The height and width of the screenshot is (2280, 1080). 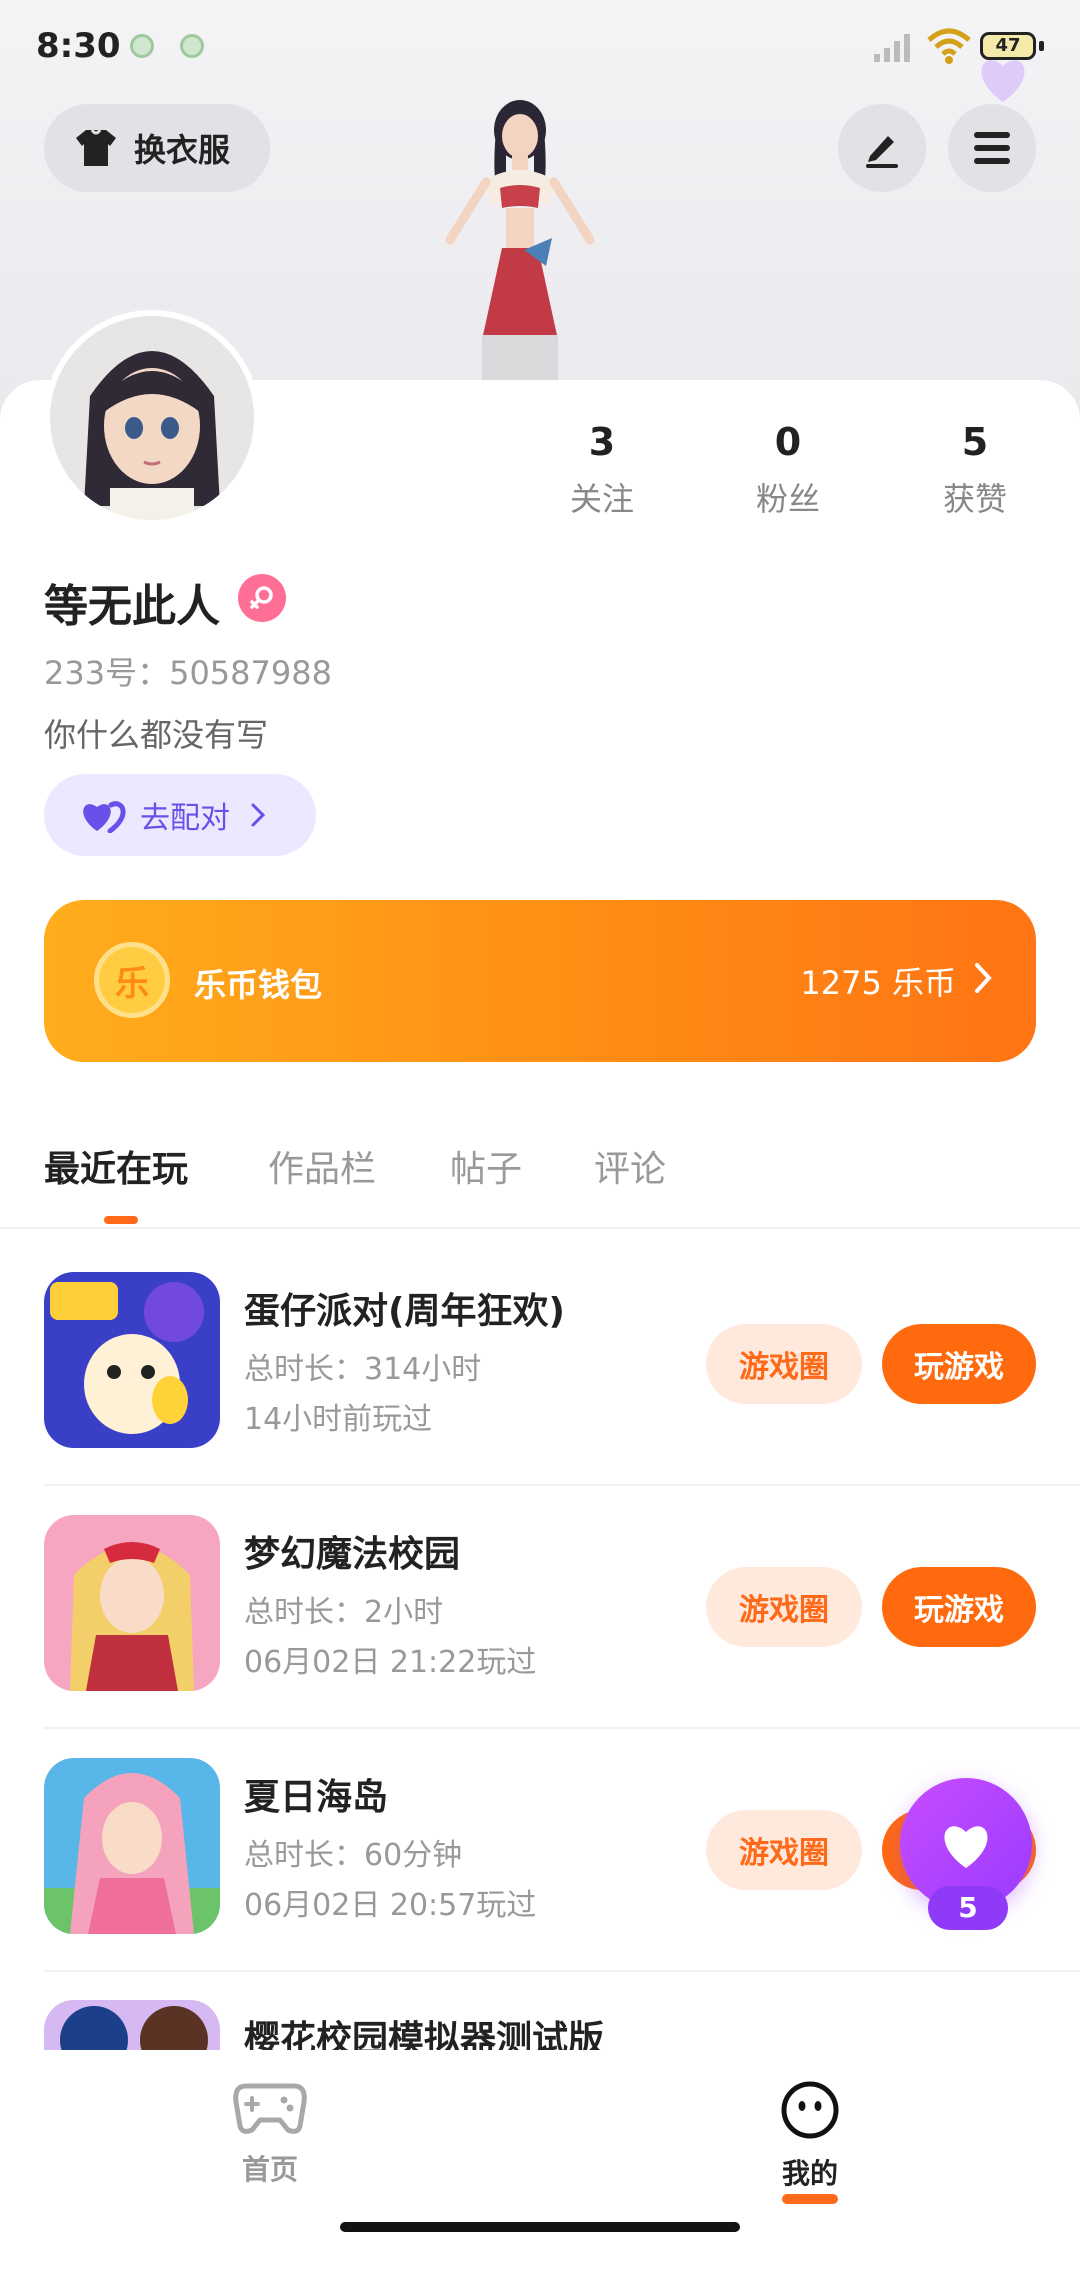 What do you see at coordinates (602, 442) in the screenshot?
I see `following-count: 3` at bounding box center [602, 442].